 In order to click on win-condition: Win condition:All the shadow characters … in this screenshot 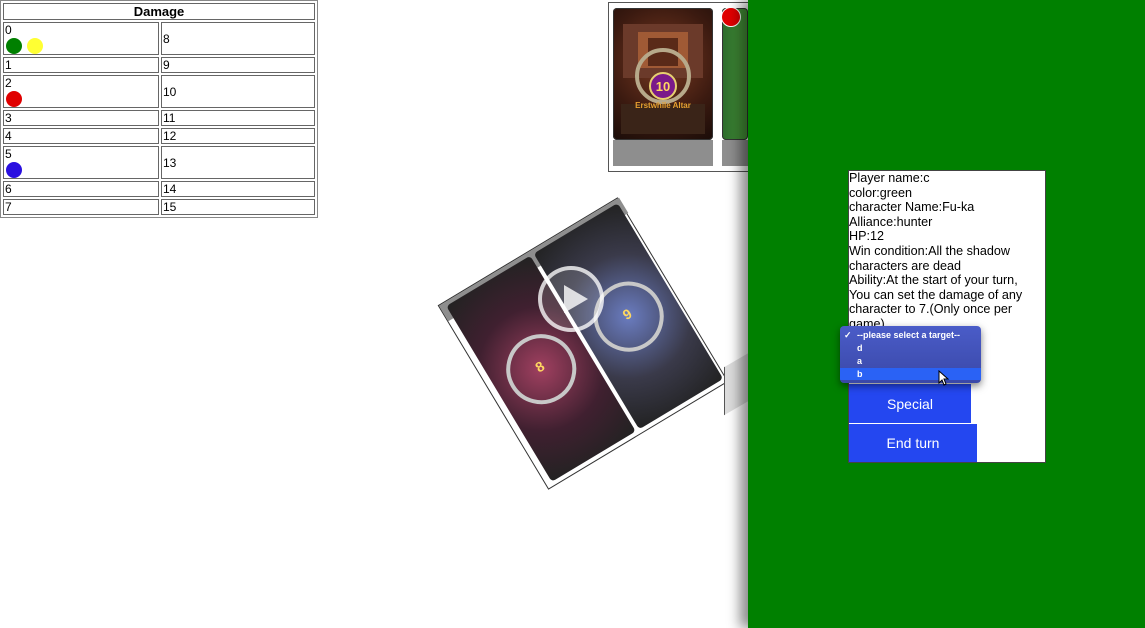, I will do `click(930, 258)`.